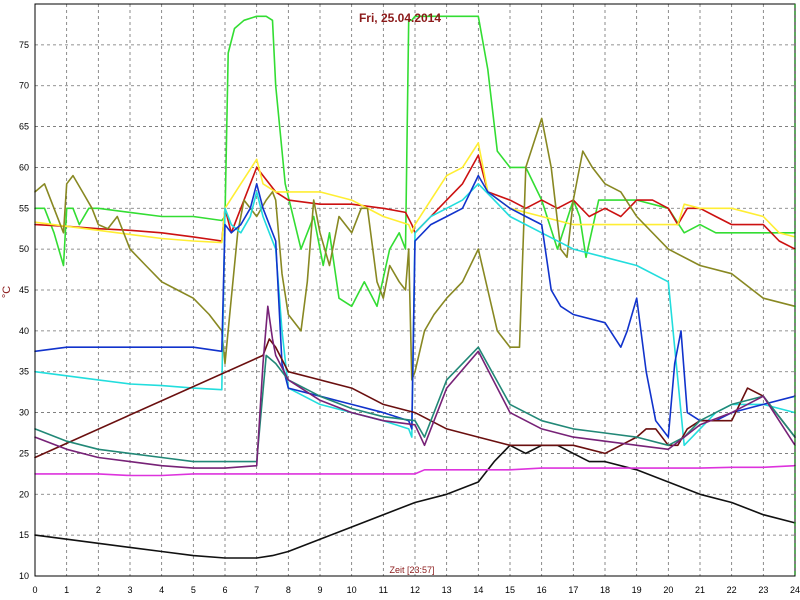 The width and height of the screenshot is (800, 600). What do you see at coordinates (795, 590) in the screenshot?
I see `x-tick-label: 24` at bounding box center [795, 590].